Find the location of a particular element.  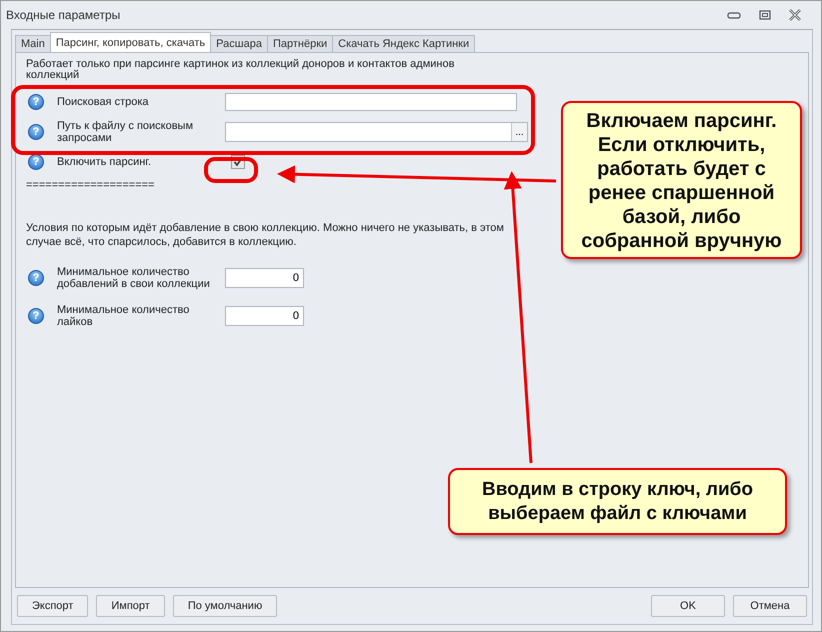

tab: Скачать Яндекс Картинки is located at coordinates (404, 43).